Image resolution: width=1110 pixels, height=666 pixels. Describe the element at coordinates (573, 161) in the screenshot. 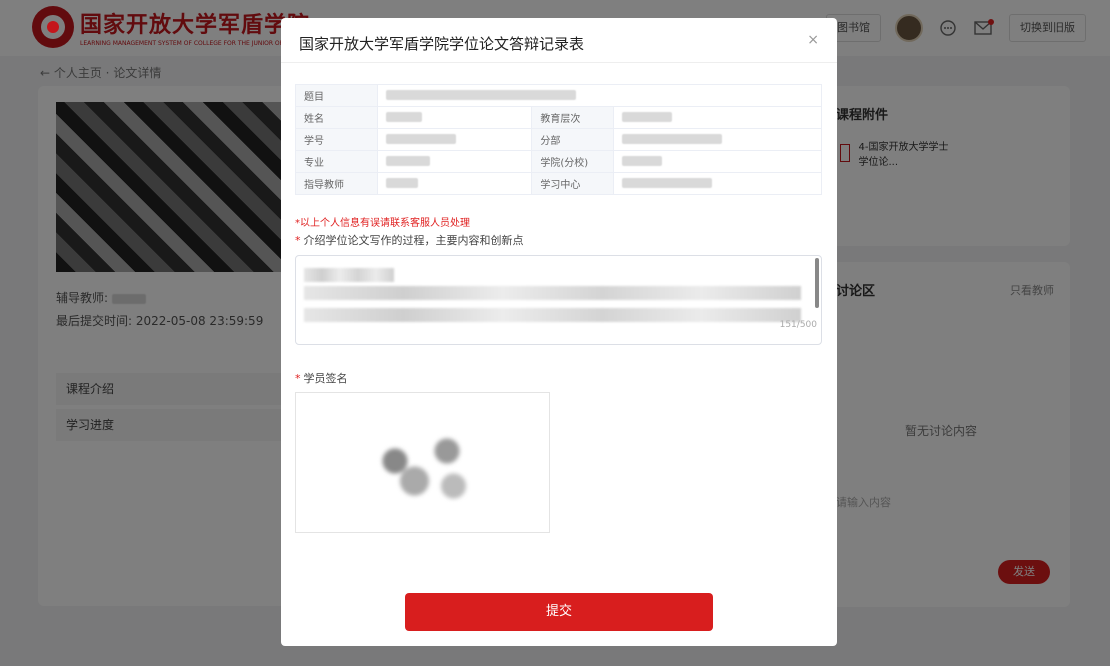

I see `school-label: 学院(分校)` at that location.